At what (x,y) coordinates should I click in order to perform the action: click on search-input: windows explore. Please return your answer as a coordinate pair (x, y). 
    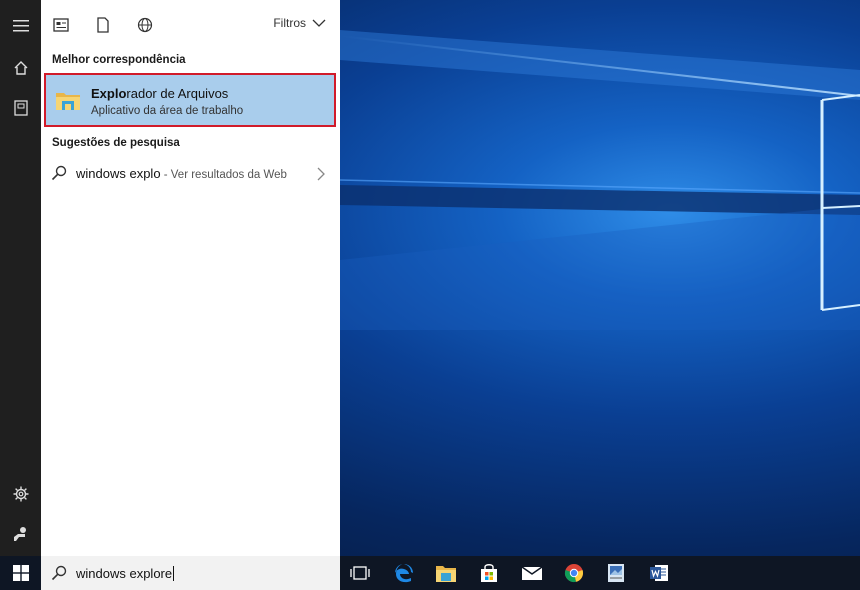
    Looking at the image, I should click on (125, 573).